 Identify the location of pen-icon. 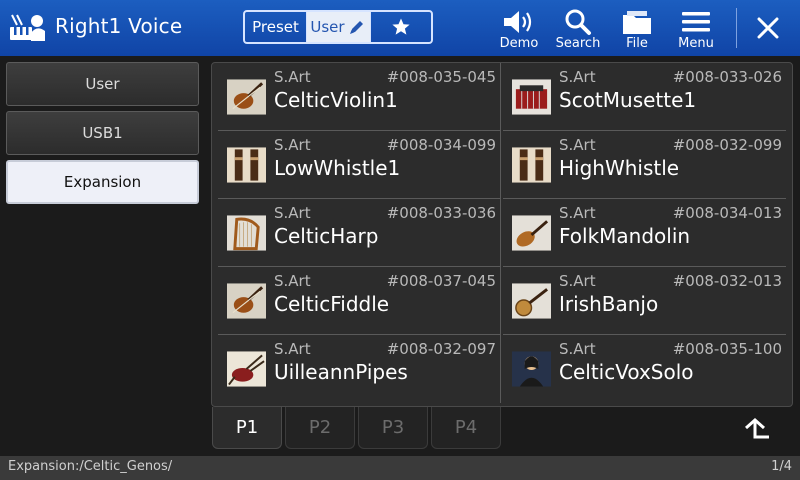
(356, 27).